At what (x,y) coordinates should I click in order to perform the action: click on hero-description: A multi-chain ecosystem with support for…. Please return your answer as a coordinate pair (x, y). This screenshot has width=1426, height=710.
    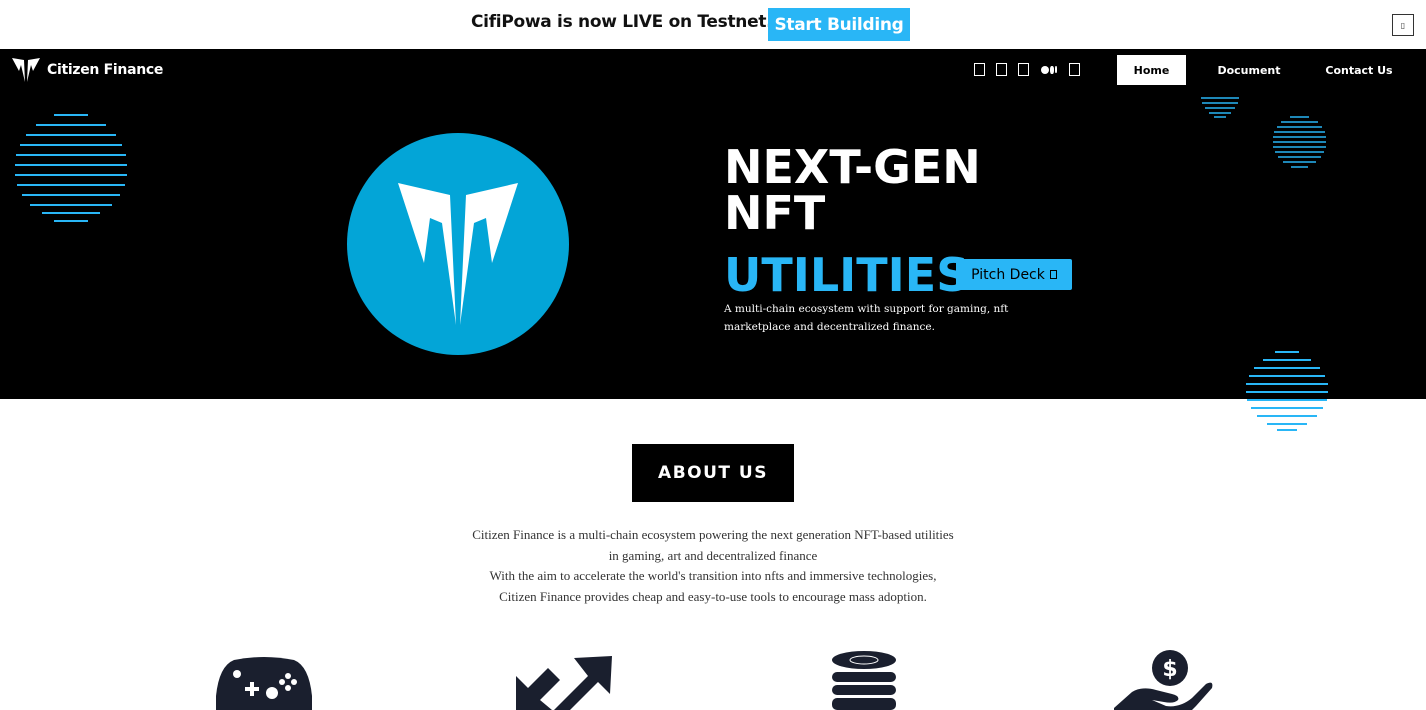
    Looking at the image, I should click on (866, 318).